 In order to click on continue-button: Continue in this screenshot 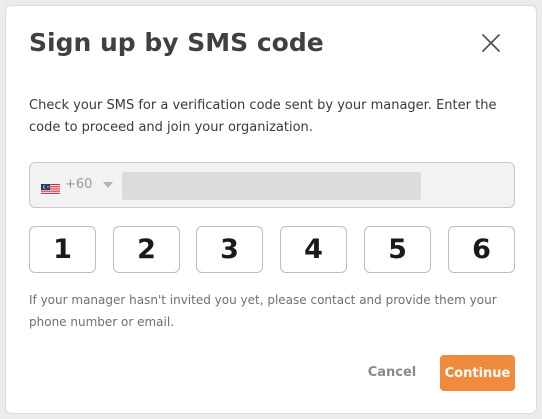, I will do `click(477, 373)`.